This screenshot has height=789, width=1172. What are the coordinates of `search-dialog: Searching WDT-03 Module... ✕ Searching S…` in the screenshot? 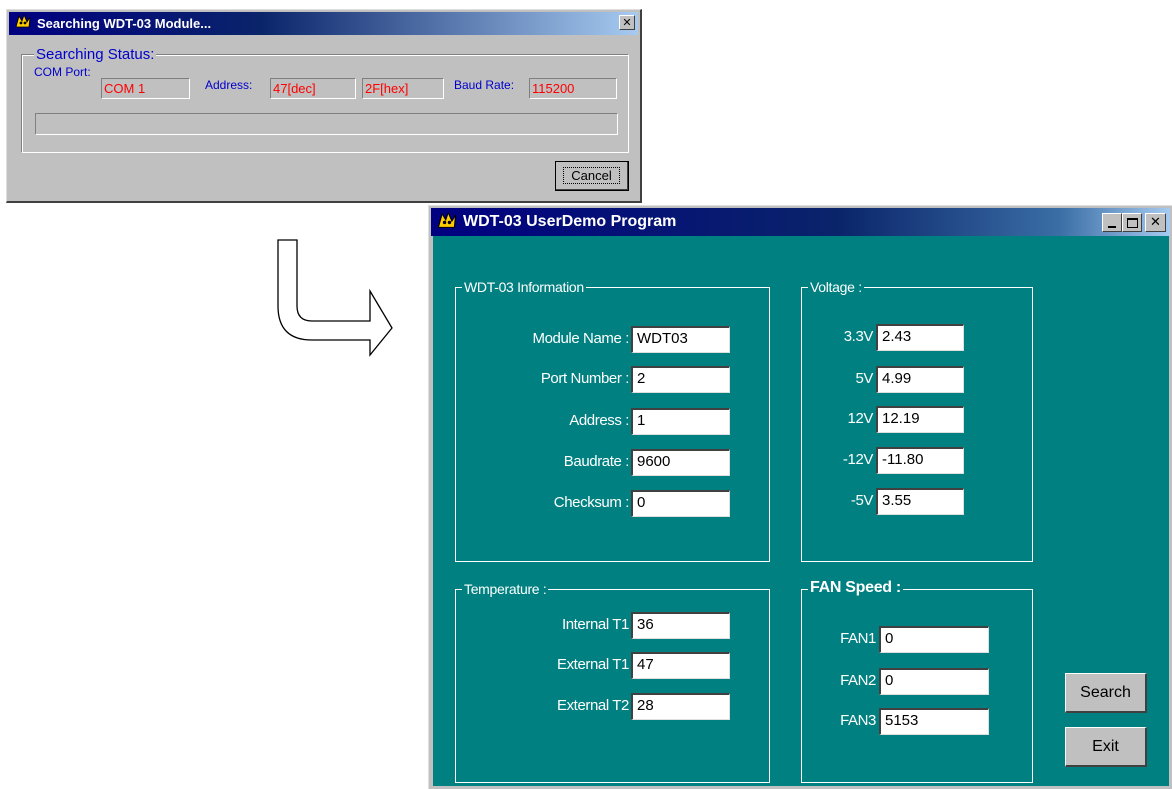 It's located at (324, 106).